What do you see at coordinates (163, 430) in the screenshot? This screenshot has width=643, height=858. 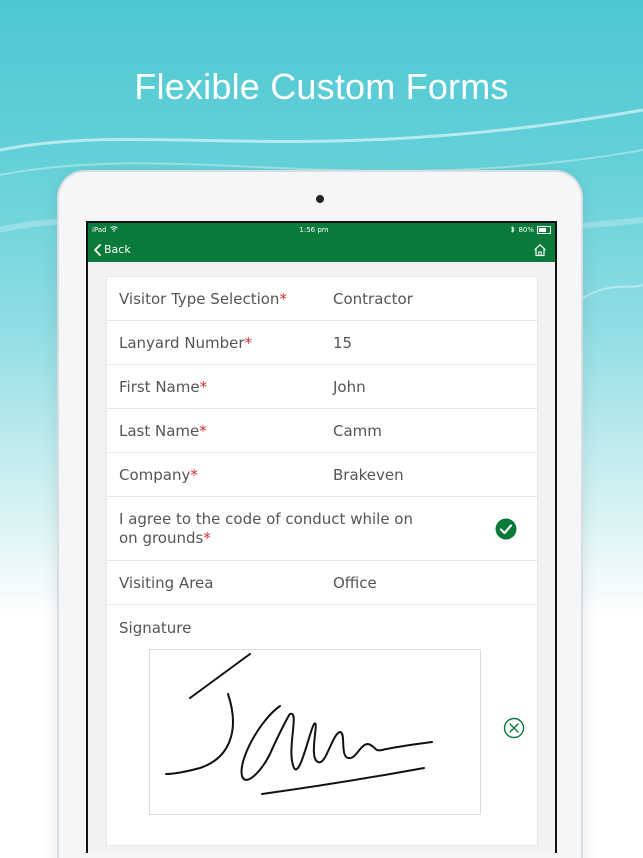 I see `field-label: Last Name*` at bounding box center [163, 430].